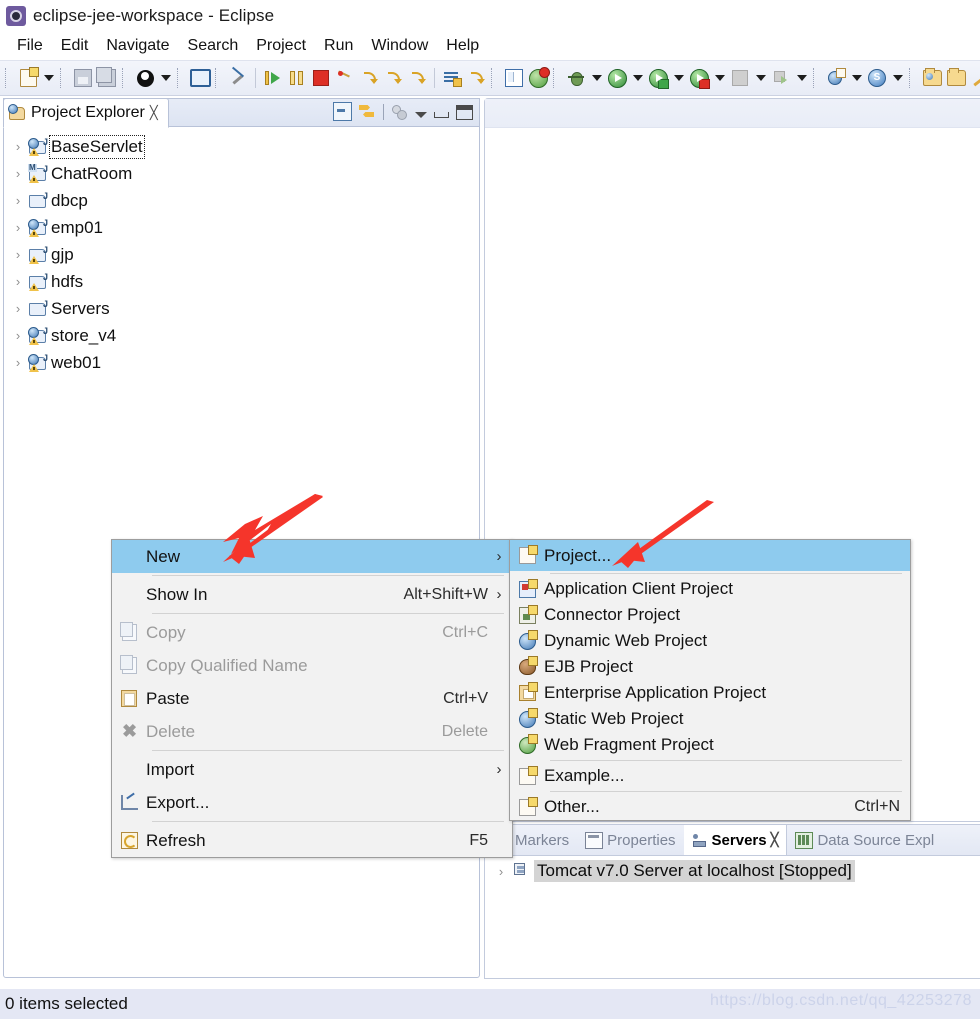  What do you see at coordinates (617, 78) in the screenshot?
I see `run-play-icon` at bounding box center [617, 78].